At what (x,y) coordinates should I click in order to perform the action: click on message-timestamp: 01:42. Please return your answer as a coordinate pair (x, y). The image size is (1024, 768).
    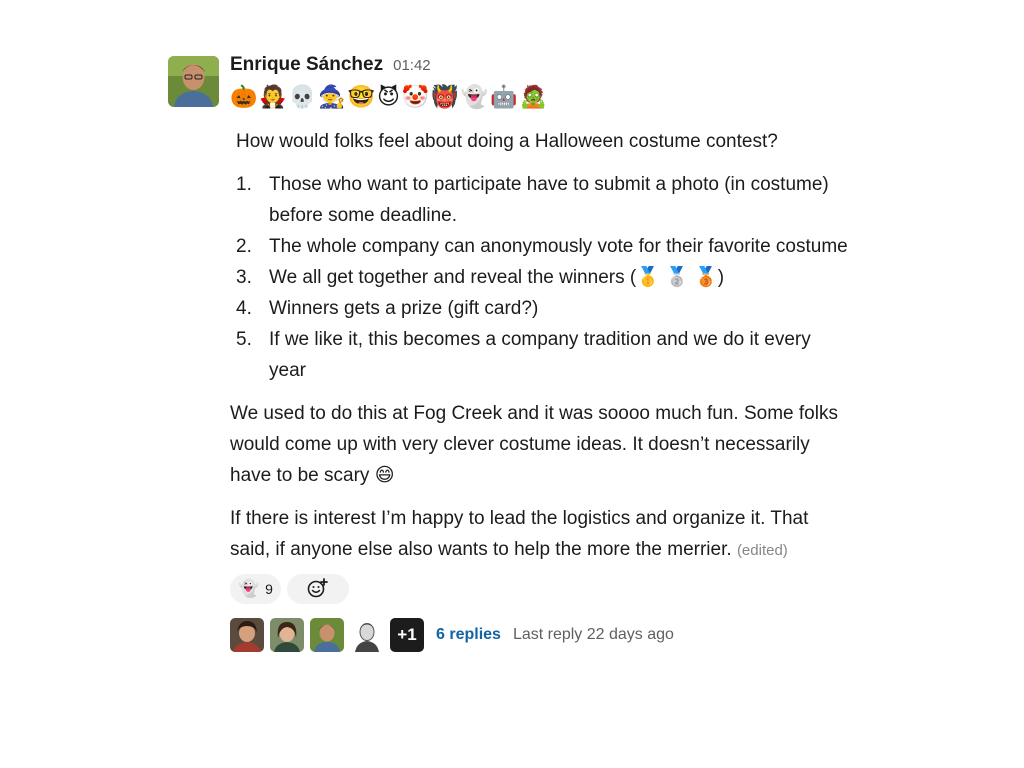
    Looking at the image, I should click on (412, 65).